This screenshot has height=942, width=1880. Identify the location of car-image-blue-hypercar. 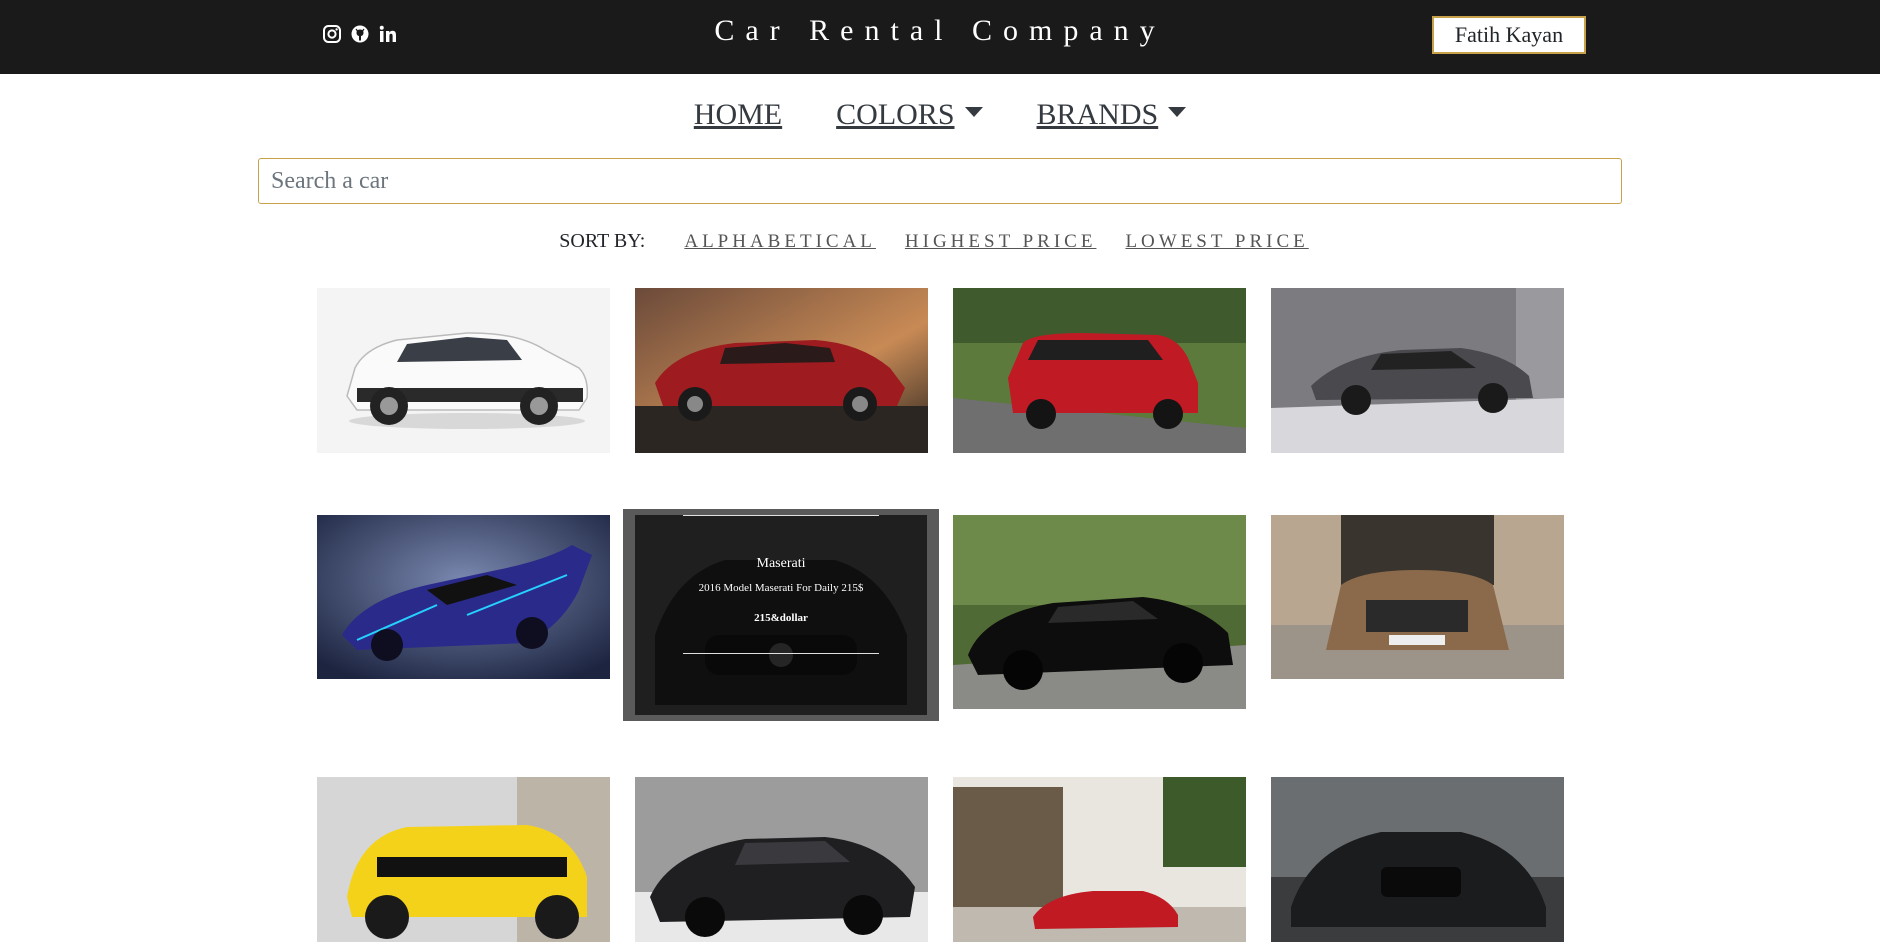
(463, 597).